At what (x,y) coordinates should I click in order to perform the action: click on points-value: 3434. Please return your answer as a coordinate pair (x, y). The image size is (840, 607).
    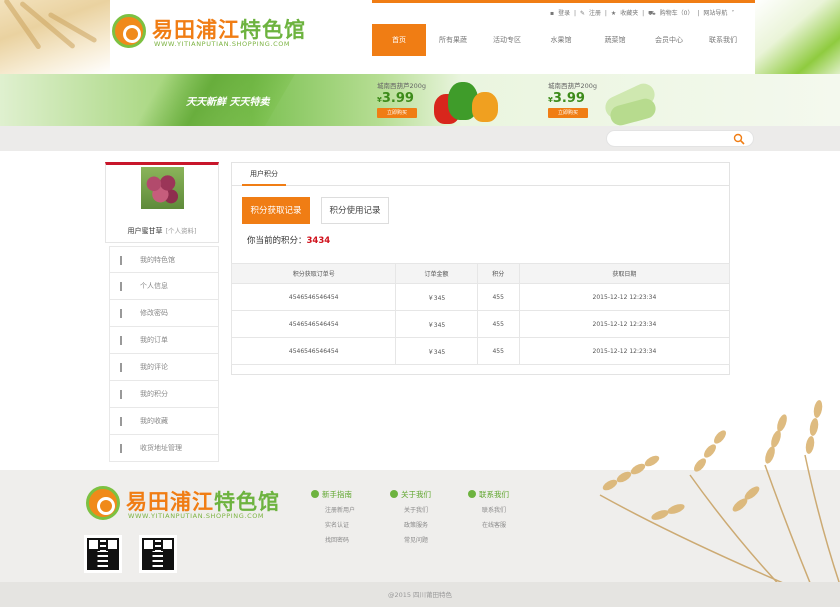
    Looking at the image, I should click on (318, 241).